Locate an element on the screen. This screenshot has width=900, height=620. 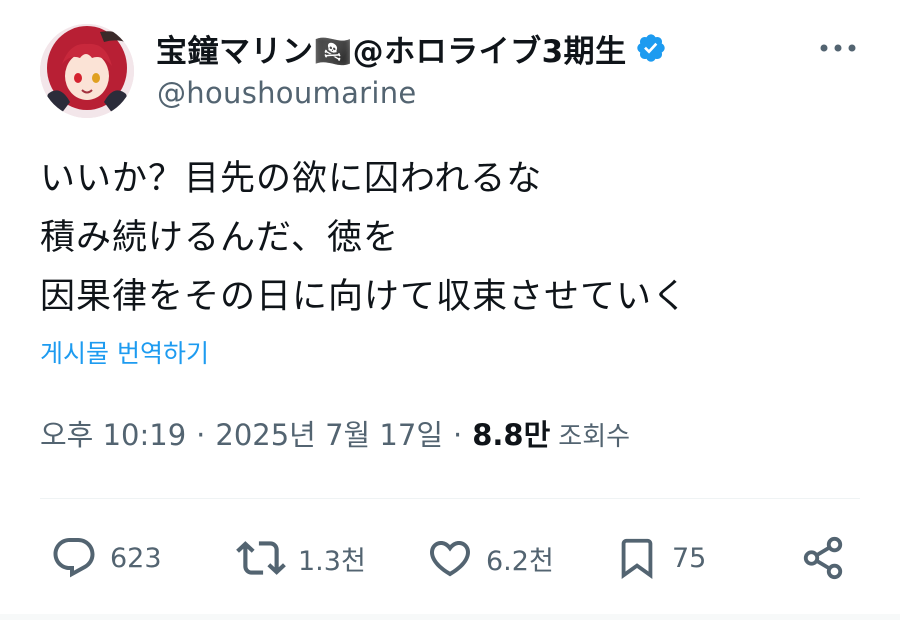
retweet-count: 1.3천 is located at coordinates (332, 561).